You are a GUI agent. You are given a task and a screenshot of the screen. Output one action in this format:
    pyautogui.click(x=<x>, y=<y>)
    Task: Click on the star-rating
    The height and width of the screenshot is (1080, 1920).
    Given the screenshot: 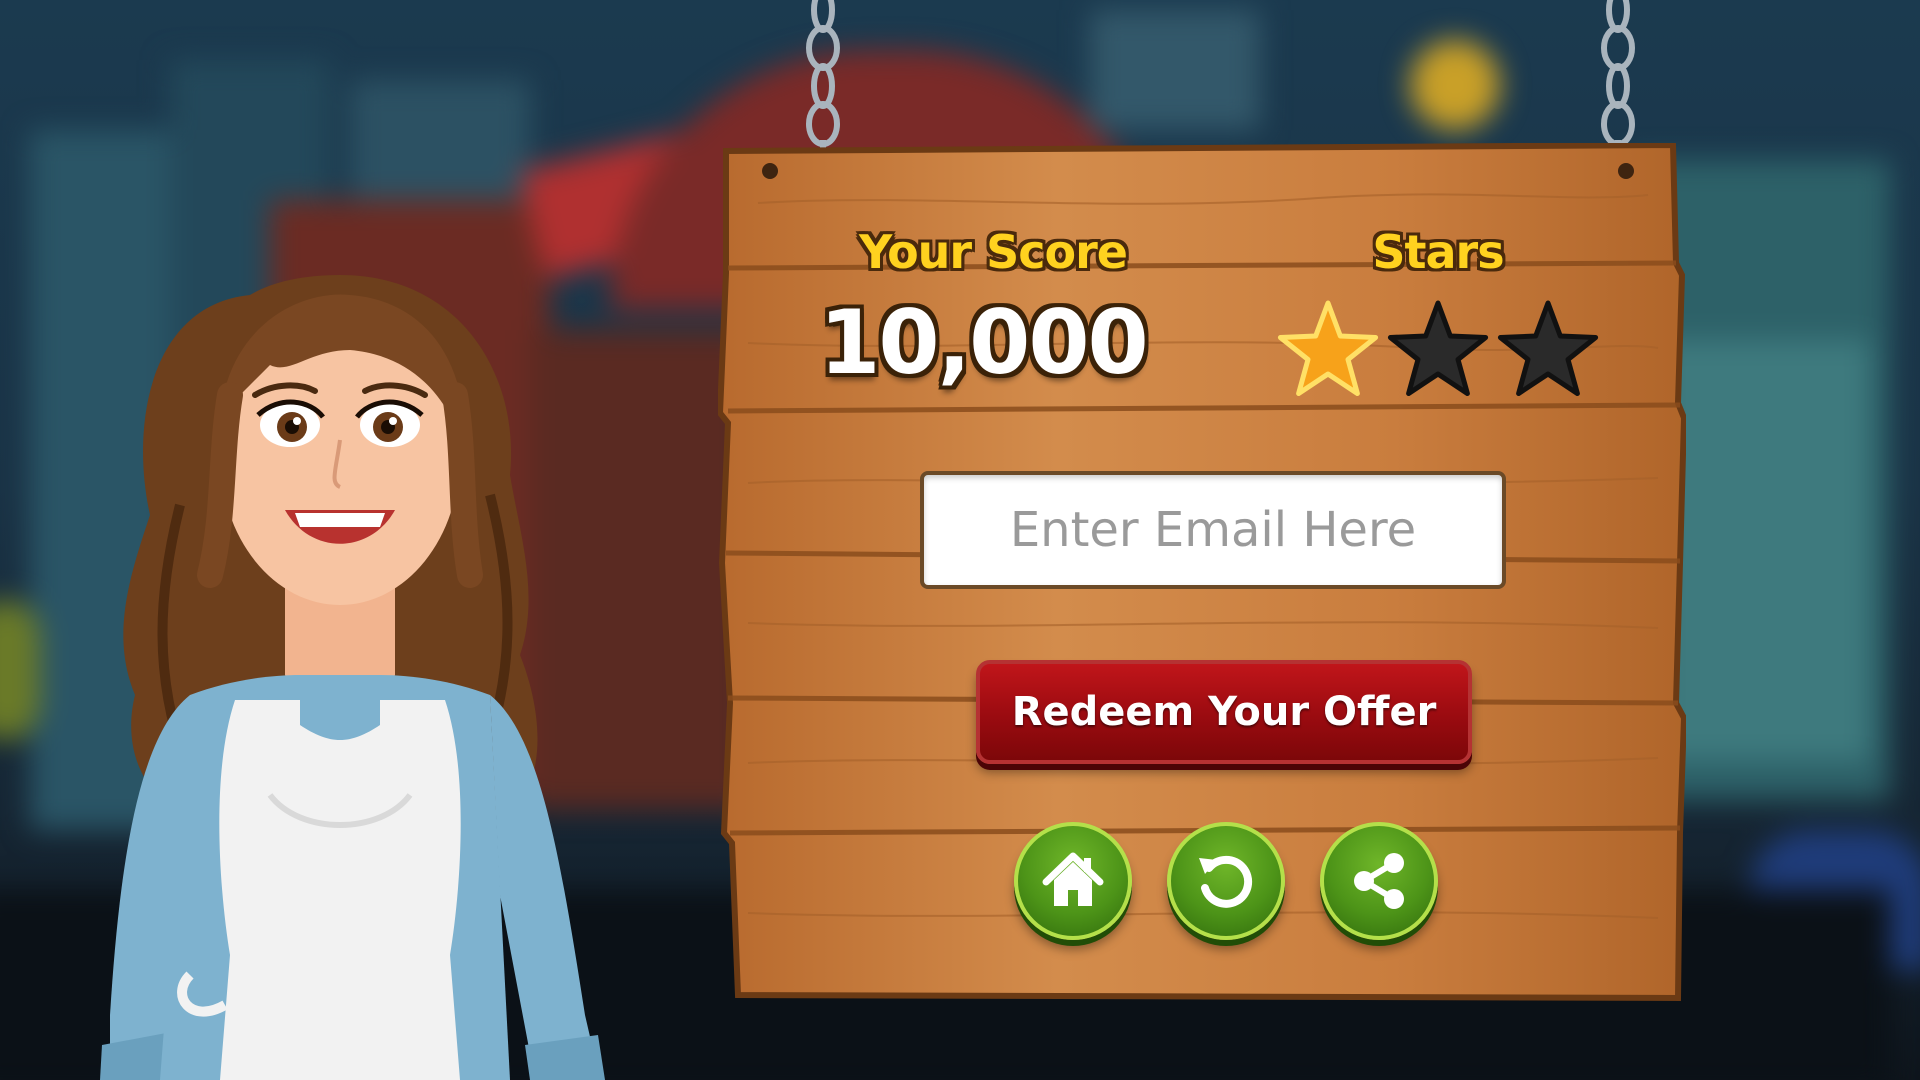 What is the action you would take?
    pyautogui.click(x=1438, y=348)
    